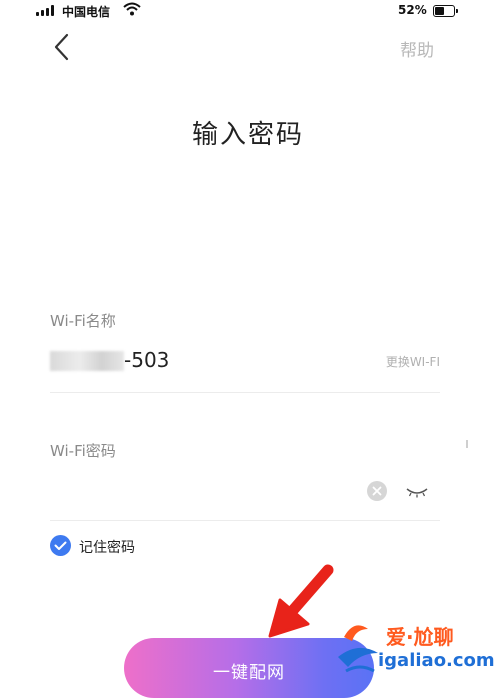 This screenshot has height=698, width=496. I want to click on clear-icon, so click(377, 491).